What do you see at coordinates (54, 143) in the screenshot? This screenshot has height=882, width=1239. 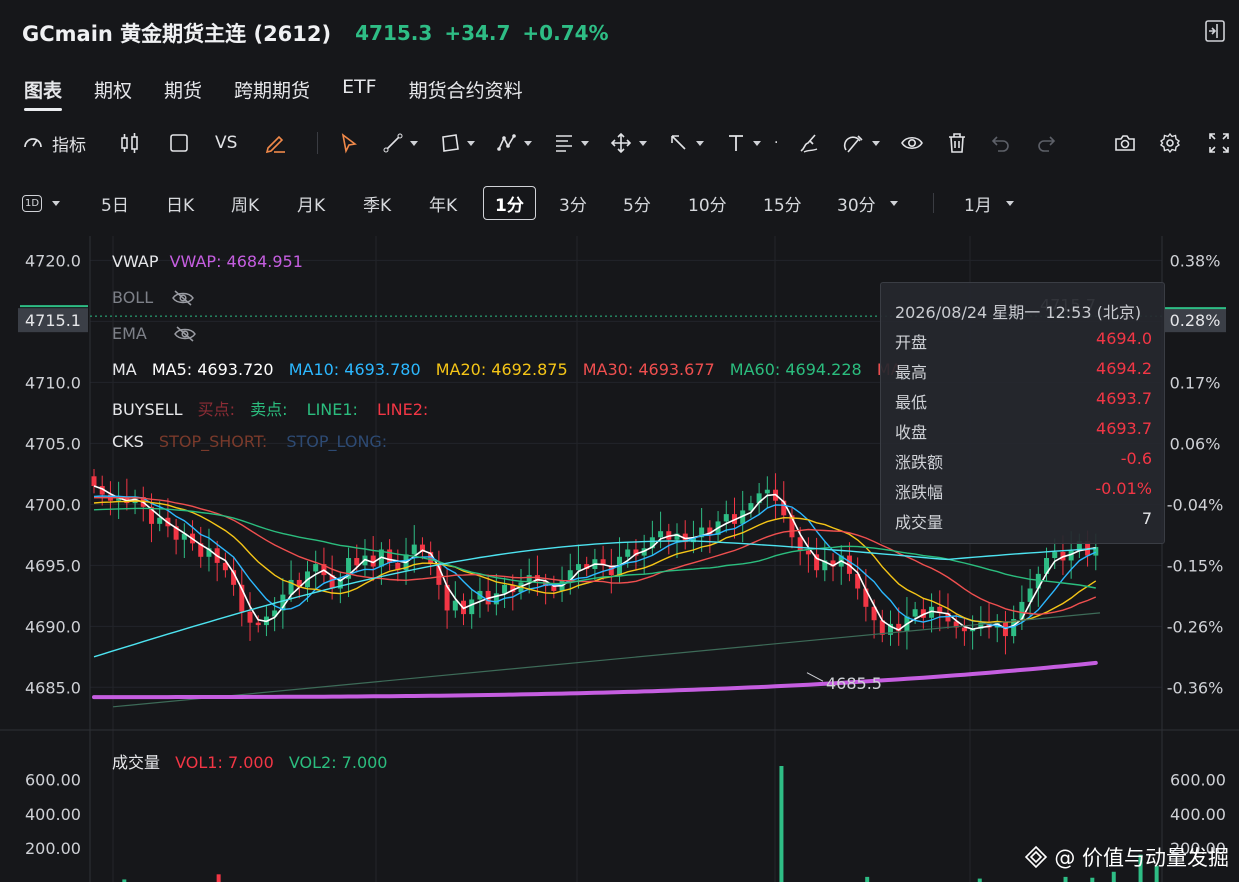 I see `indicators-button: 指标` at bounding box center [54, 143].